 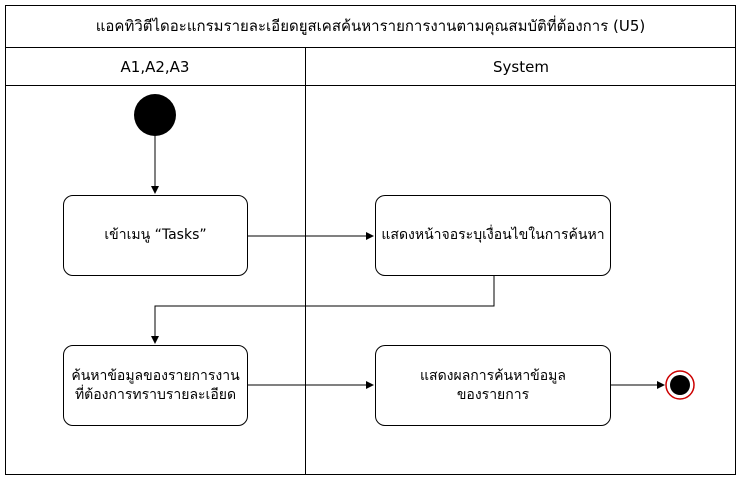 What do you see at coordinates (680, 385) in the screenshot?
I see `final-node` at bounding box center [680, 385].